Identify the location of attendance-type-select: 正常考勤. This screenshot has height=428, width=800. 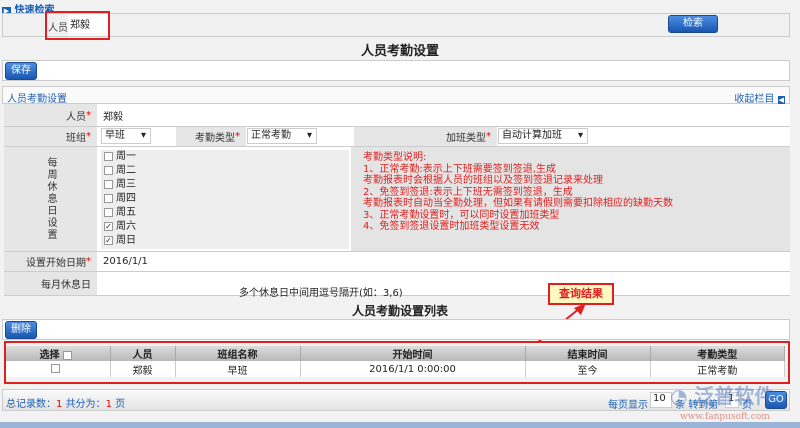
(282, 136).